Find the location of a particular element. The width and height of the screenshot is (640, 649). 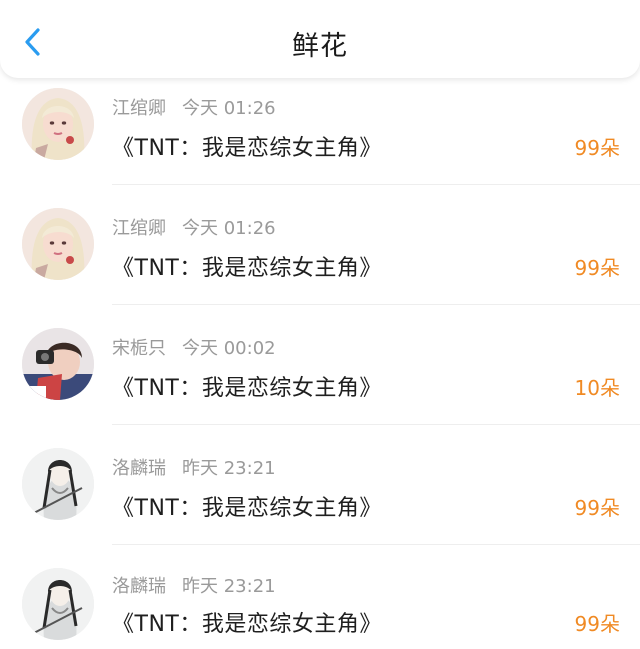

item-meta: 宋栀只 今天 00:02 is located at coordinates (194, 347).